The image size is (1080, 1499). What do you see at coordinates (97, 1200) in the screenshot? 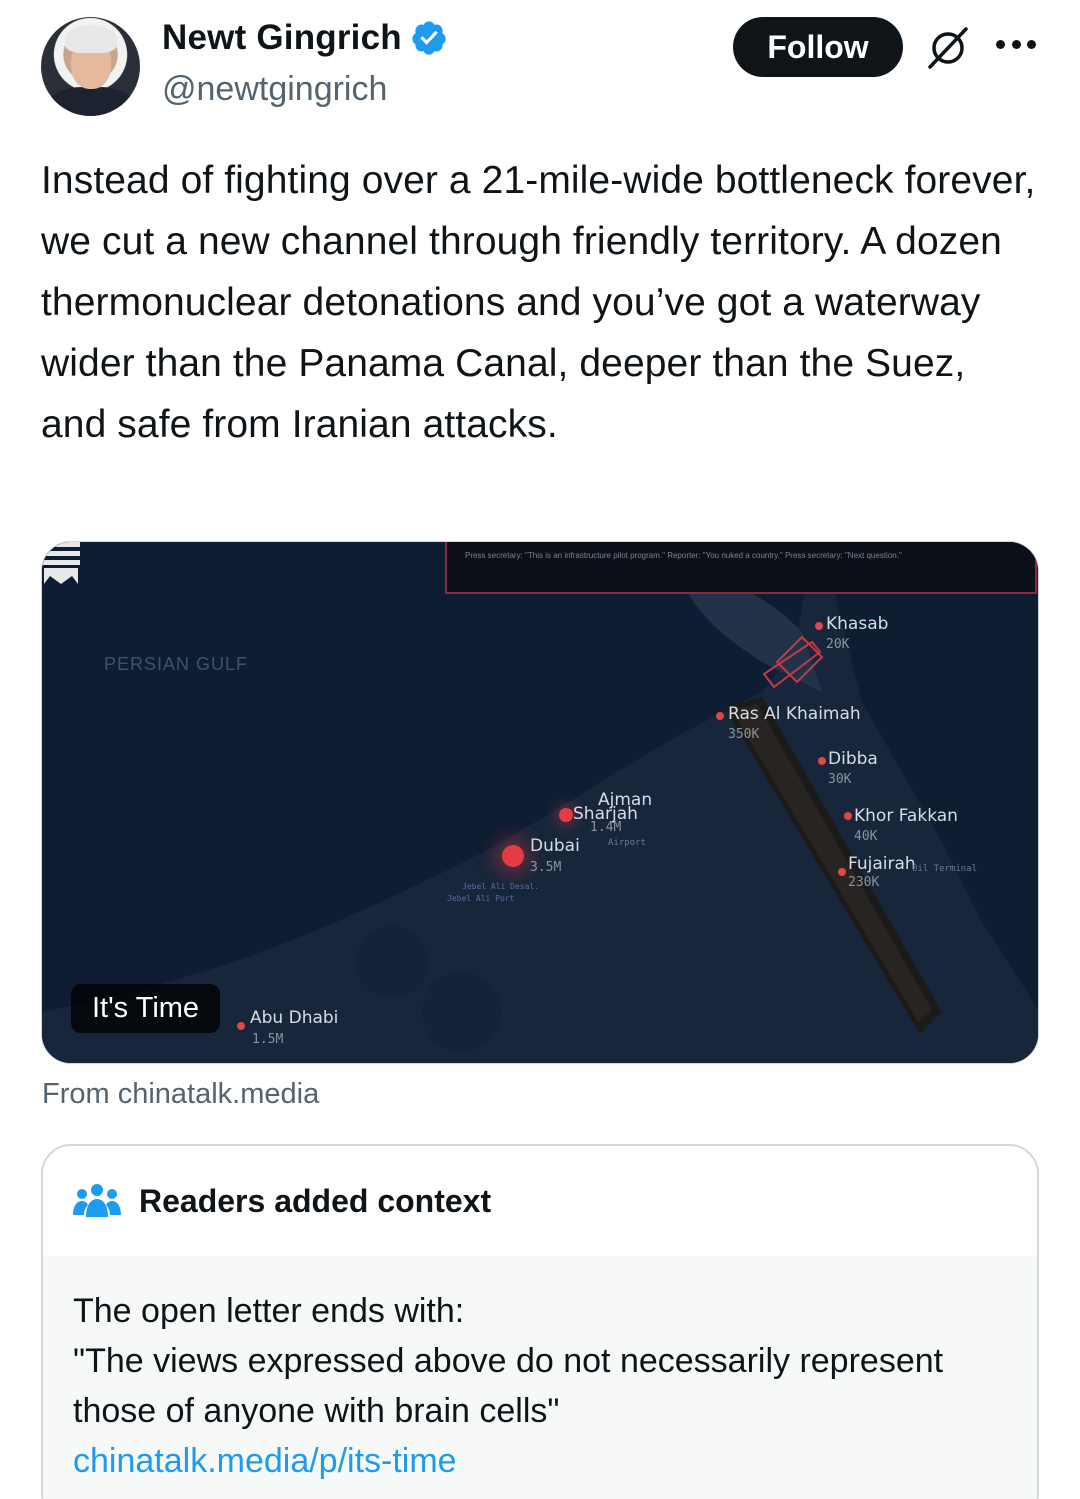
I see `people-icon` at bounding box center [97, 1200].